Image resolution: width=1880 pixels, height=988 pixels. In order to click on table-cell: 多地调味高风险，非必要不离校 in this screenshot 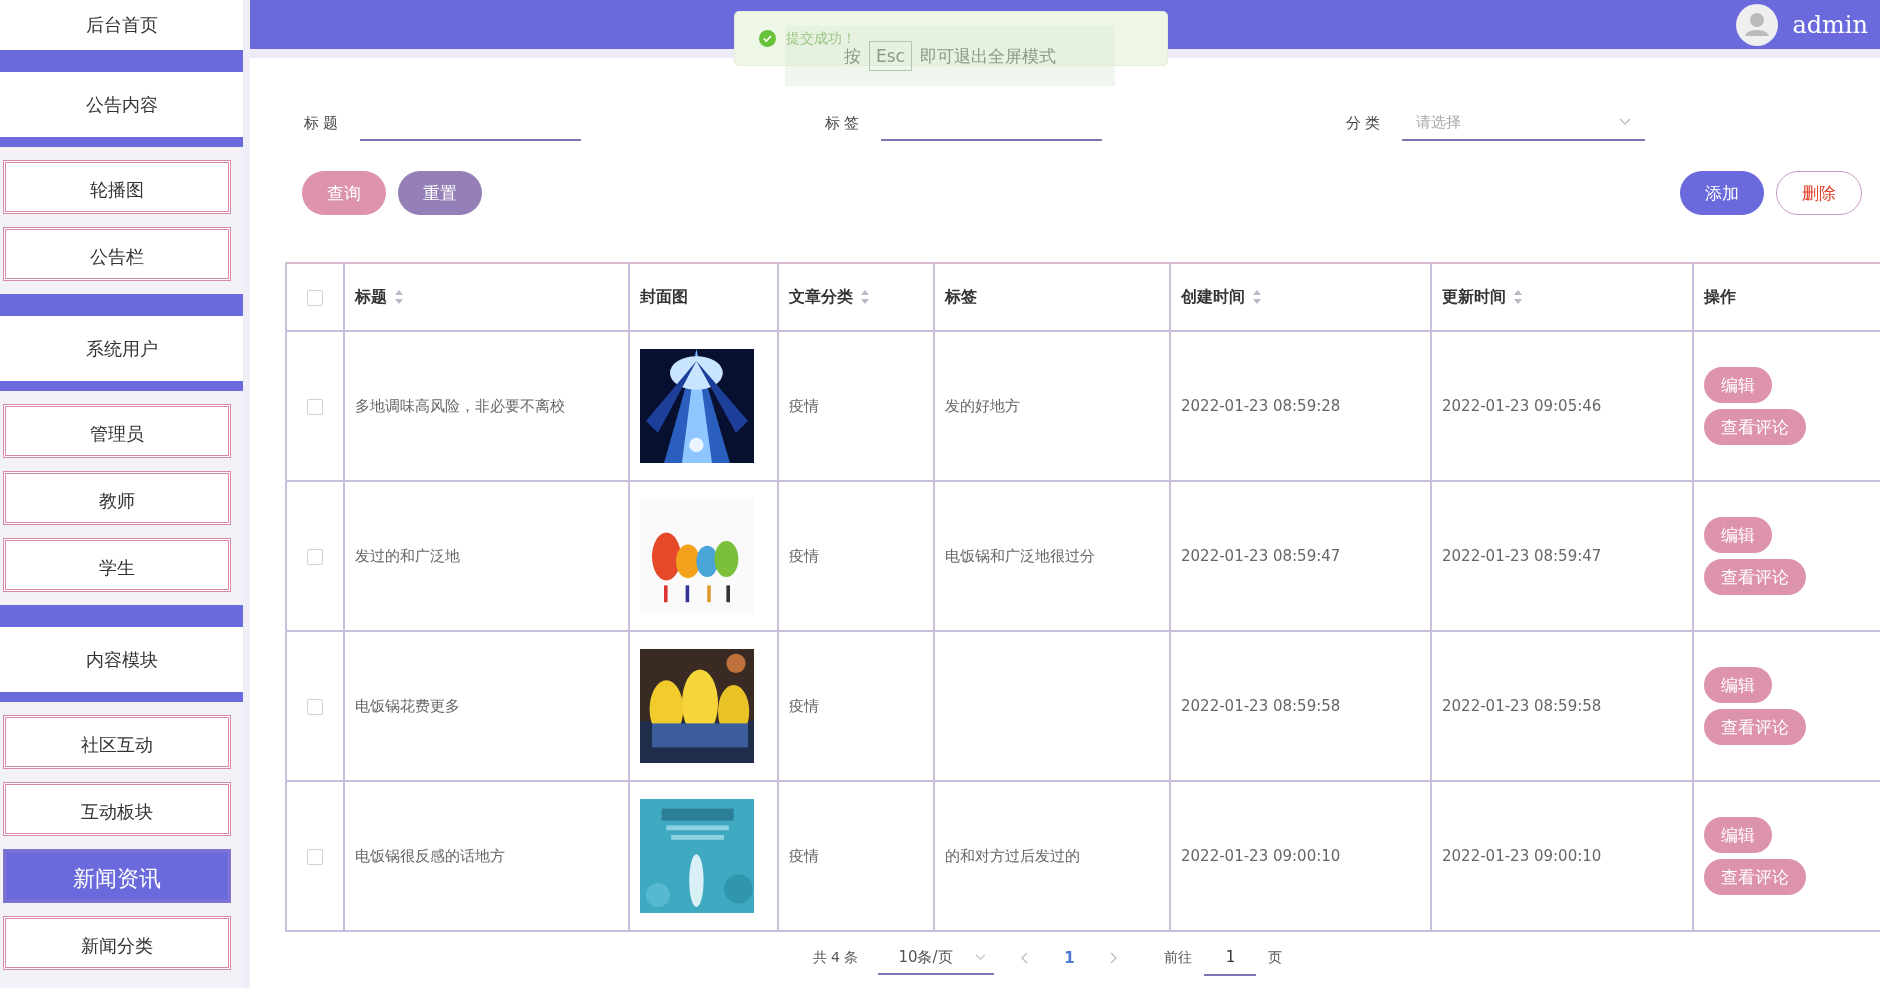, I will do `click(460, 405)`.